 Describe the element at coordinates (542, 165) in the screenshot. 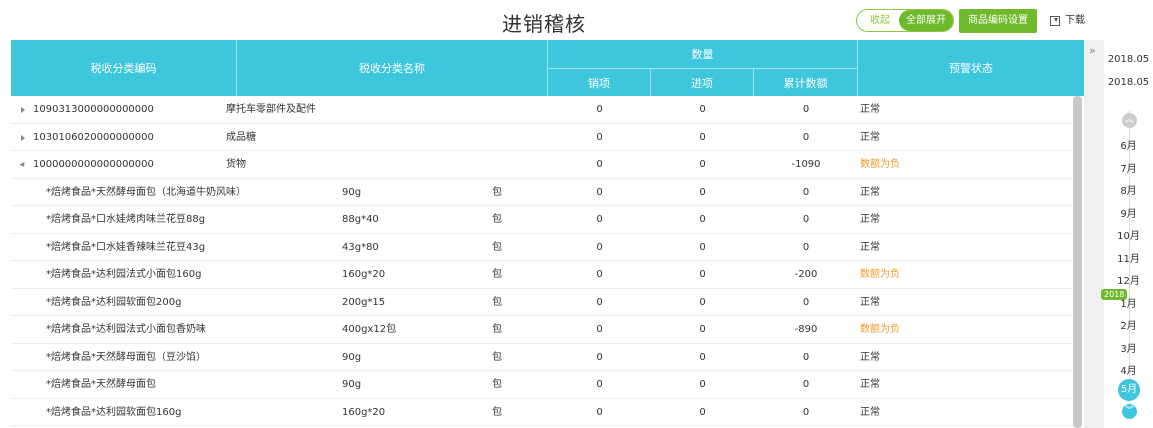

I see `category-row: 1000000000000000000 货物 0 0 -1090 数额为负` at that location.